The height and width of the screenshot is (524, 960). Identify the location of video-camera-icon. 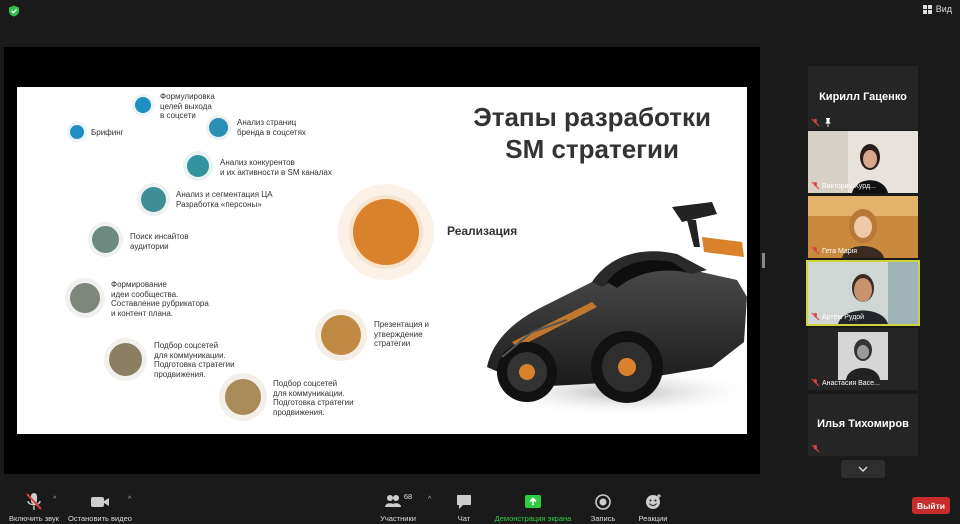
(100, 502).